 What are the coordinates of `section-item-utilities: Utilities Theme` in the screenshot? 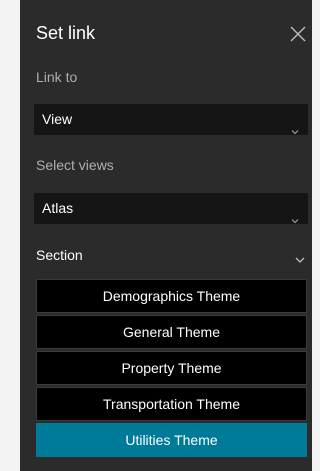 It's located at (171, 440).